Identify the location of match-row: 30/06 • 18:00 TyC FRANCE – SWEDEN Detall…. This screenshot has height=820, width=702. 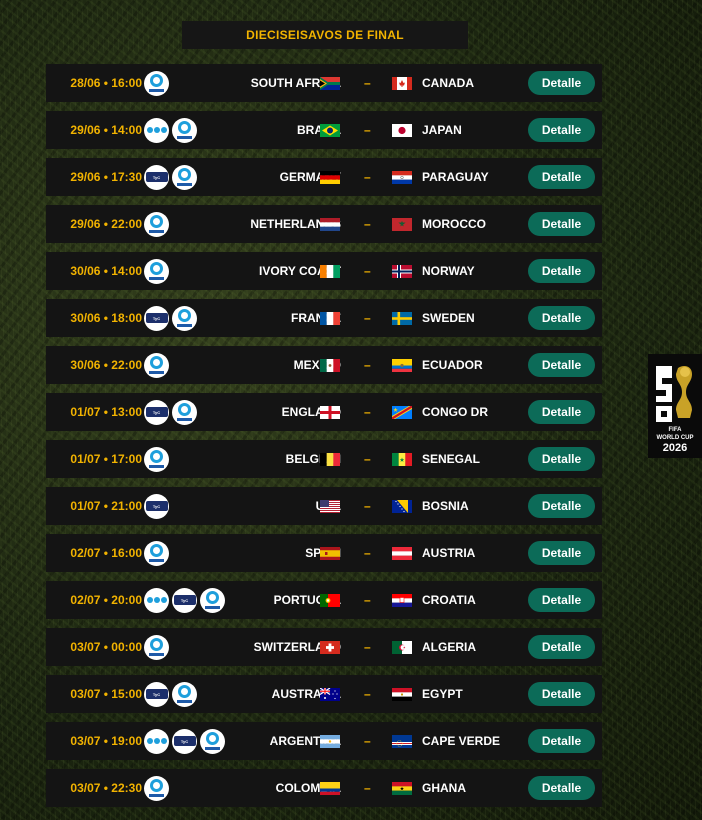
(324, 318).